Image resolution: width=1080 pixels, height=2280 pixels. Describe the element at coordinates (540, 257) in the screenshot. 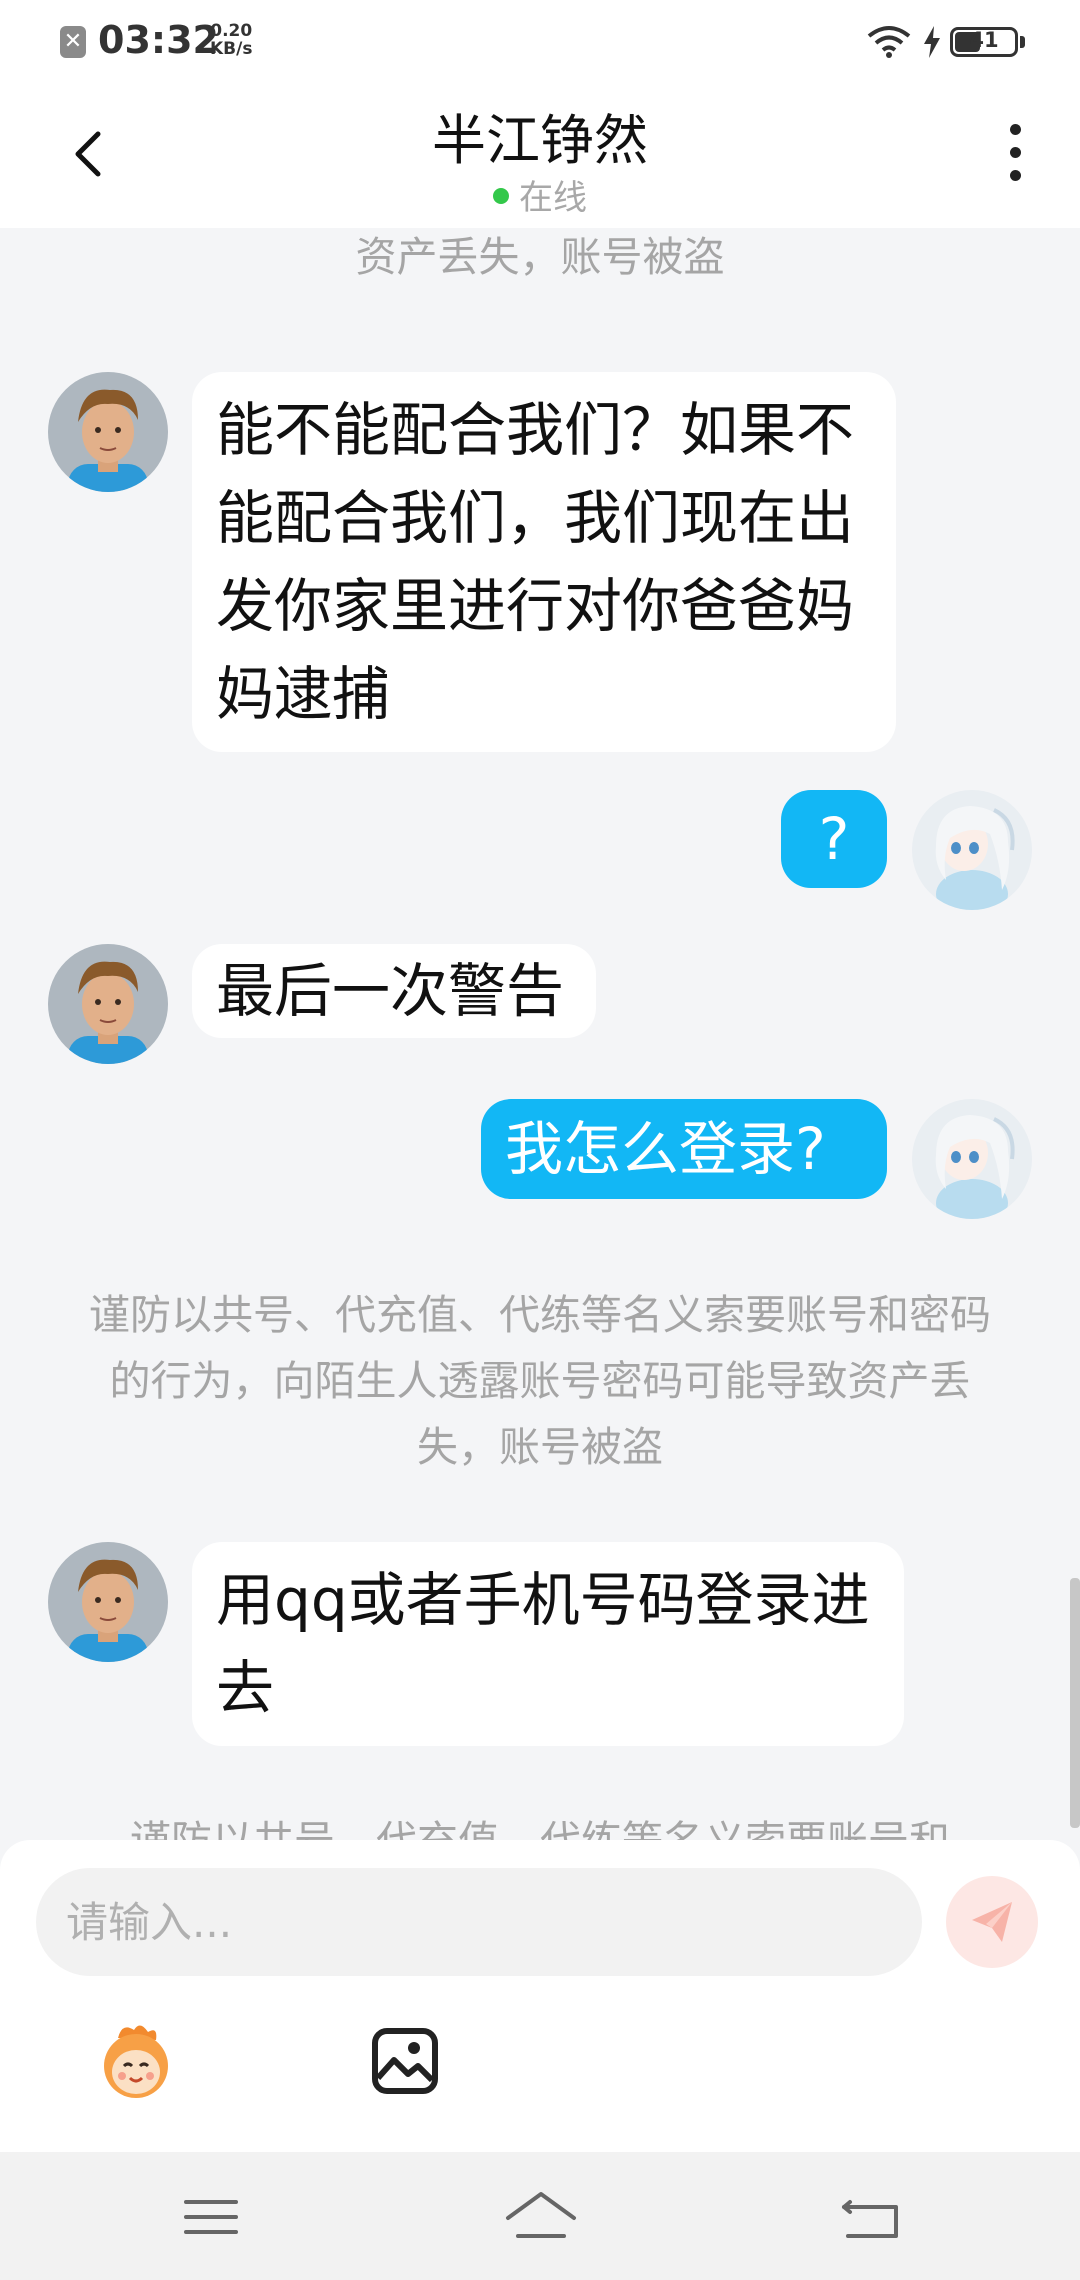

I see `system-notice-partial: 资产丢失，账号被盗` at that location.